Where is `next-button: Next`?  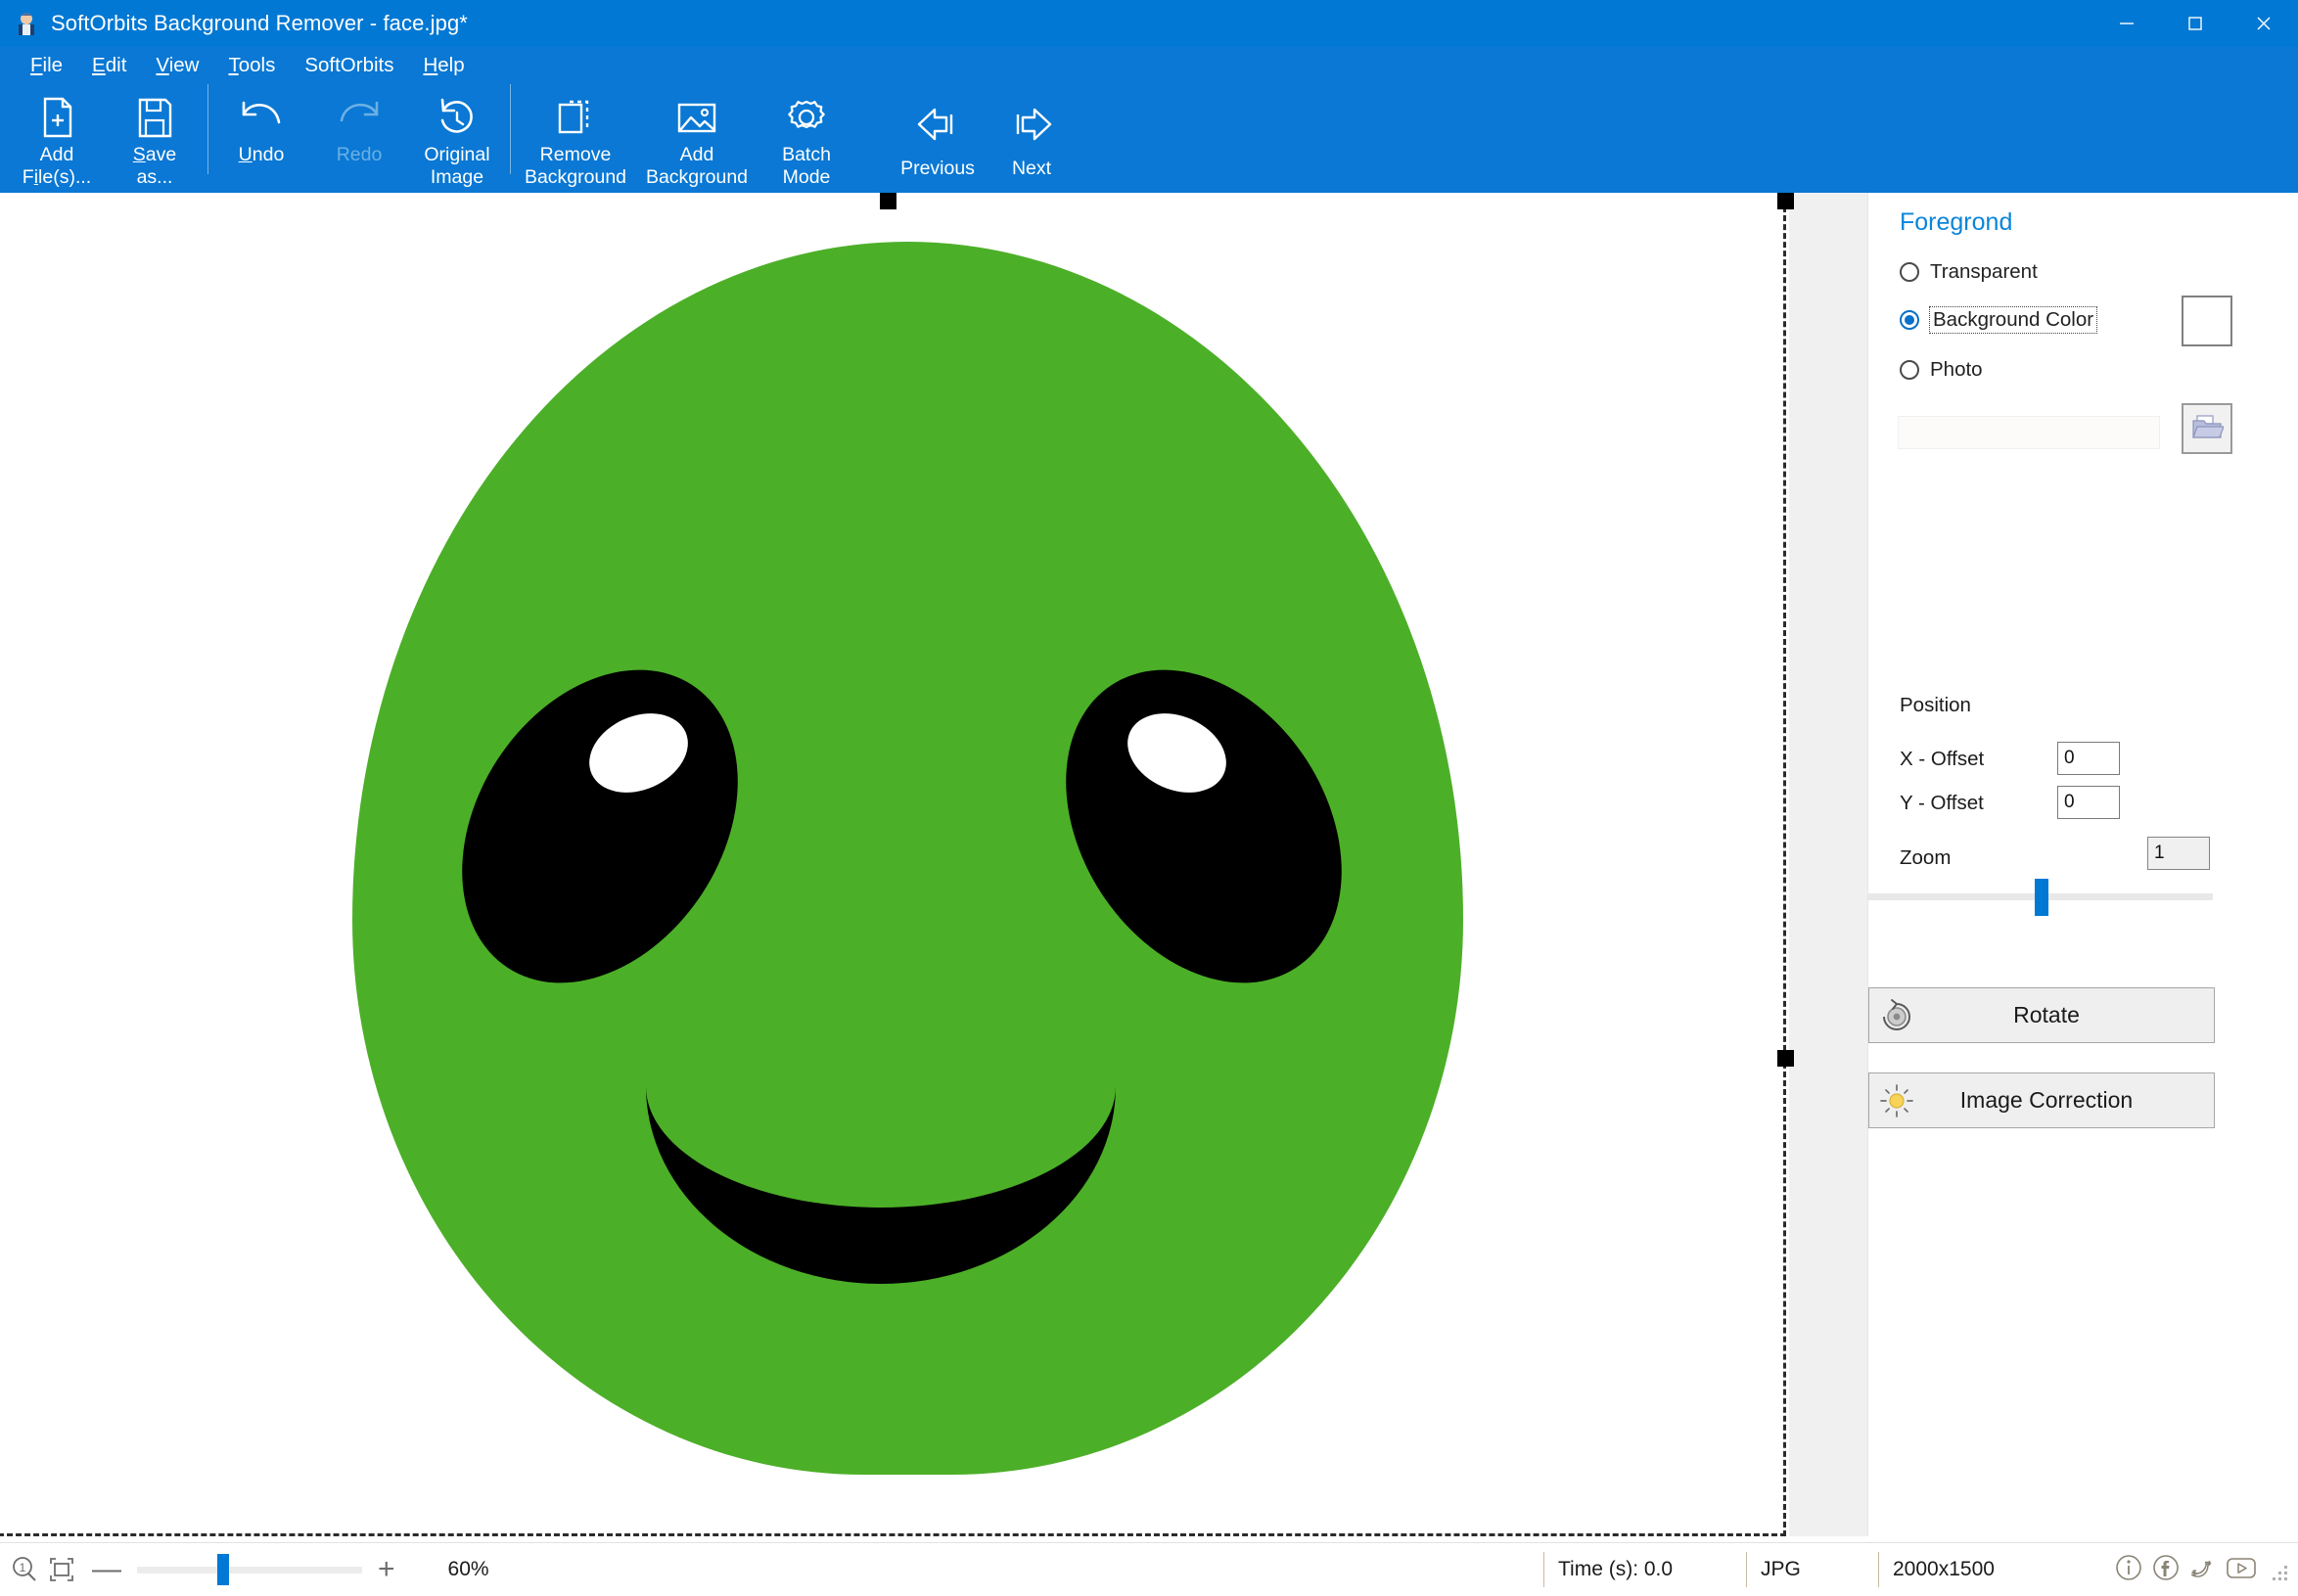
next-button: Next is located at coordinates (1032, 132).